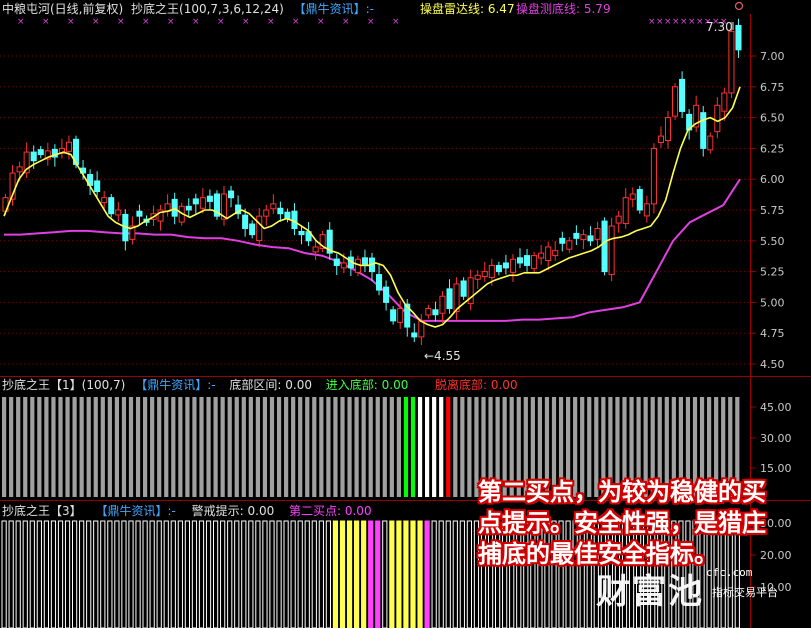  I want to click on axis-tick-label: 5.25, so click(772, 272).